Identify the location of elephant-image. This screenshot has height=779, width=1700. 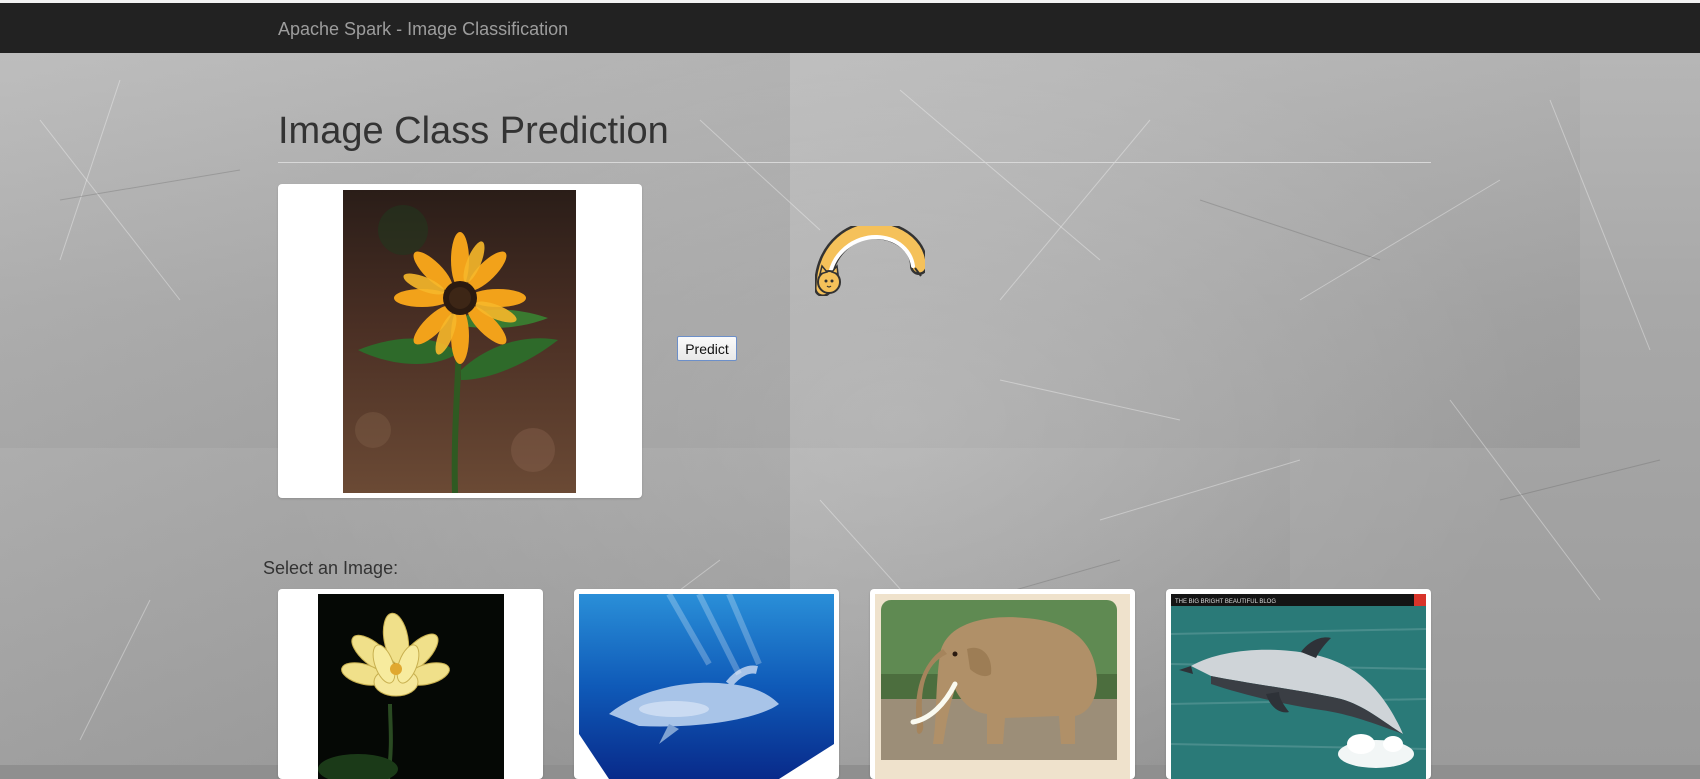
(1002, 686).